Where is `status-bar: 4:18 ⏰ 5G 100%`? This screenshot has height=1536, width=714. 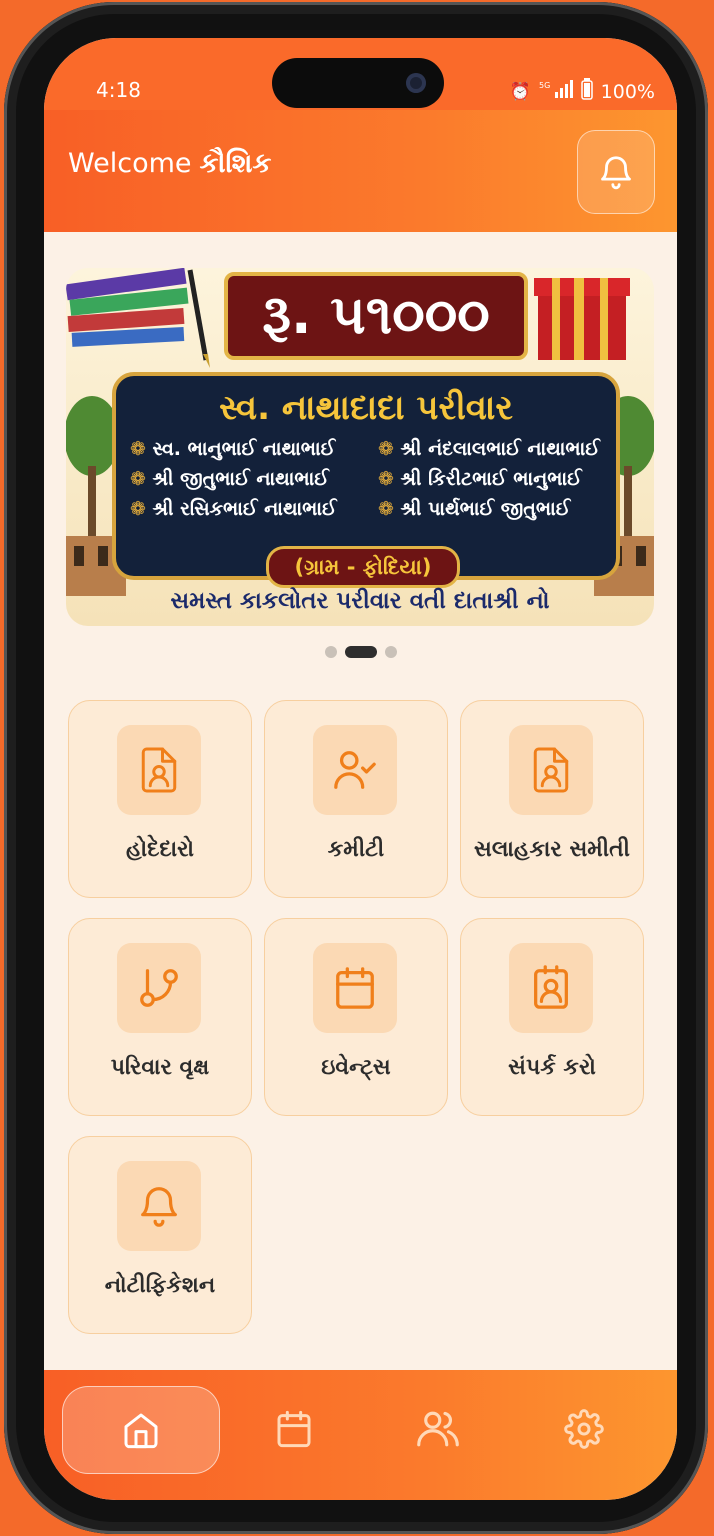
status-bar: 4:18 ⏰ 5G 100% is located at coordinates (360, 74).